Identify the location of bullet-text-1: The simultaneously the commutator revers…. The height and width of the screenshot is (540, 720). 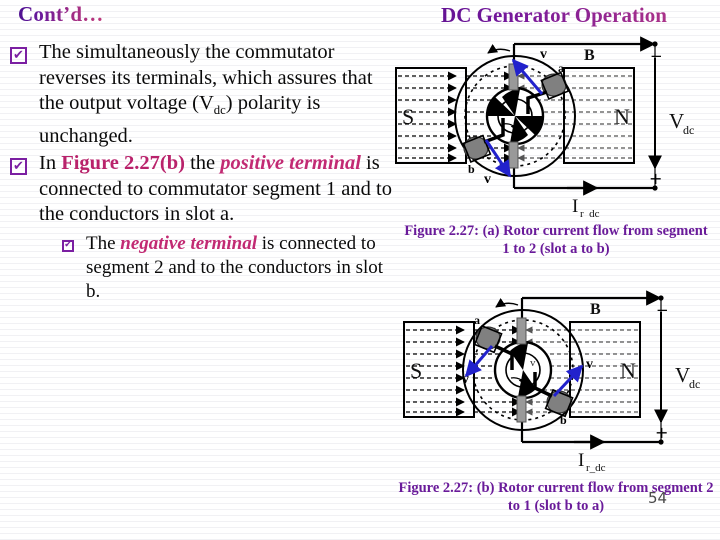
(206, 94).